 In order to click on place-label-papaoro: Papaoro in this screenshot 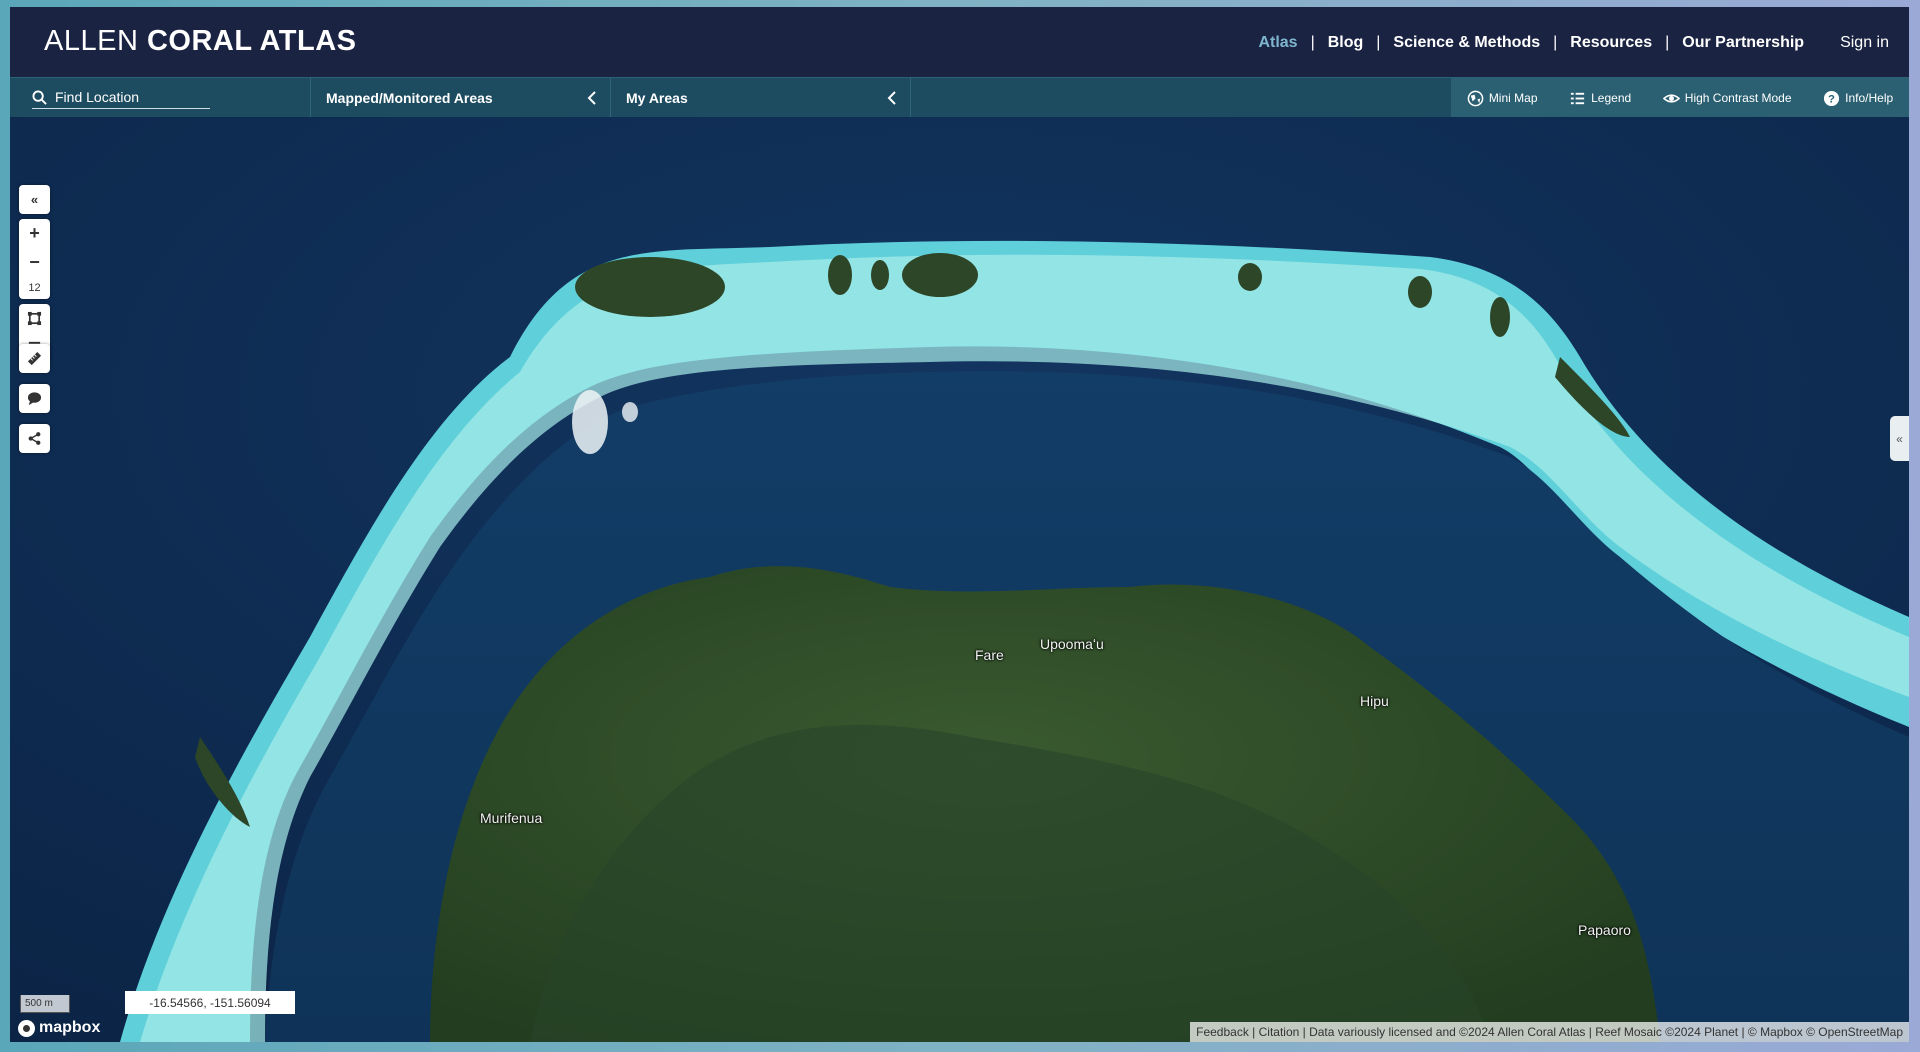, I will do `click(1604, 930)`.